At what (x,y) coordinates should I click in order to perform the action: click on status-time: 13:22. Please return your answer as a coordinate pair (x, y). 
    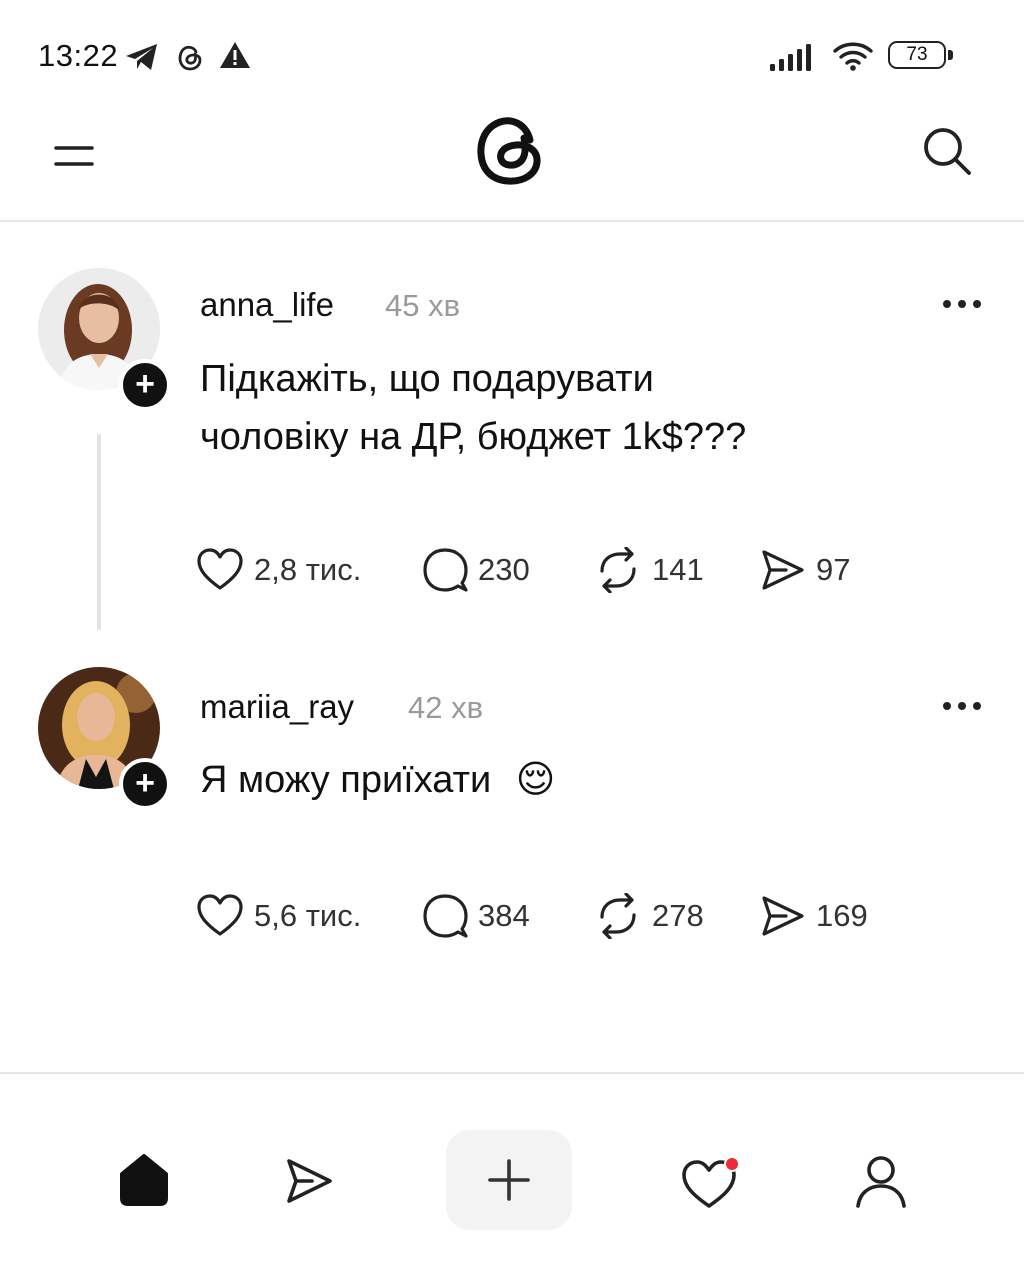
    Looking at the image, I should click on (78, 55).